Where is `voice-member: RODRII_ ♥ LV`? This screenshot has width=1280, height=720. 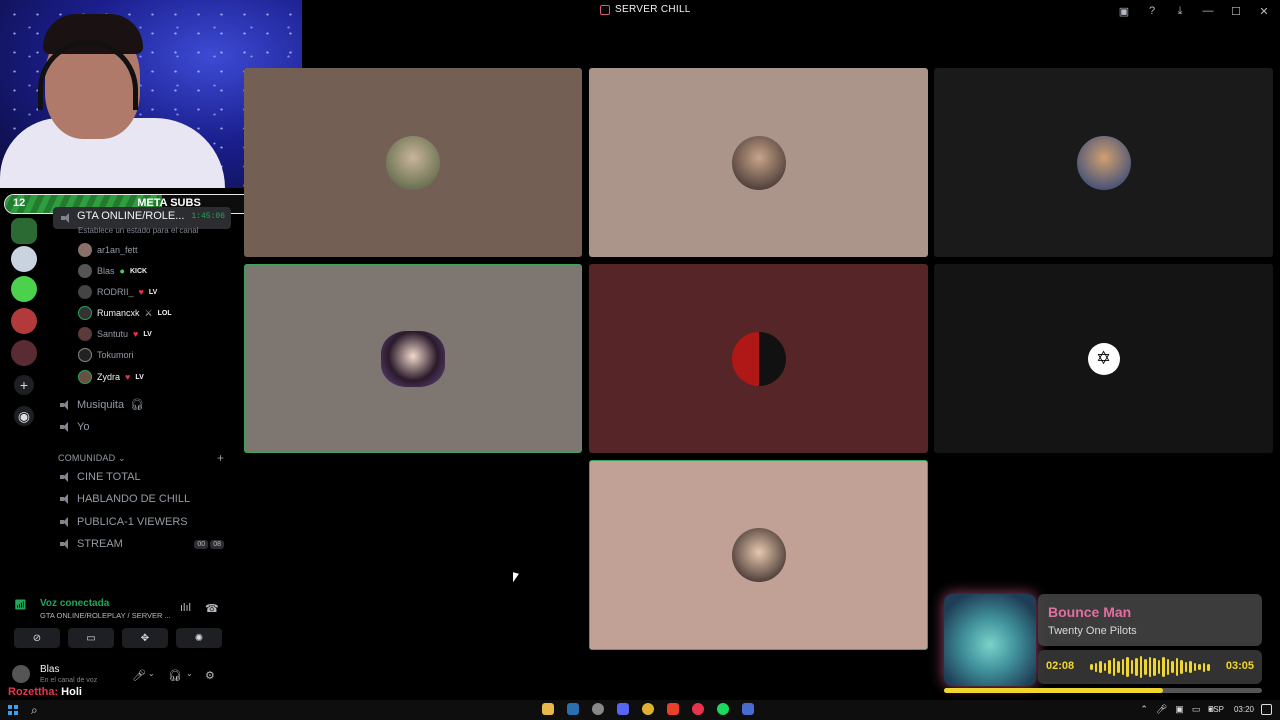 voice-member: RODRII_ ♥ LV is located at coordinates (117, 292).